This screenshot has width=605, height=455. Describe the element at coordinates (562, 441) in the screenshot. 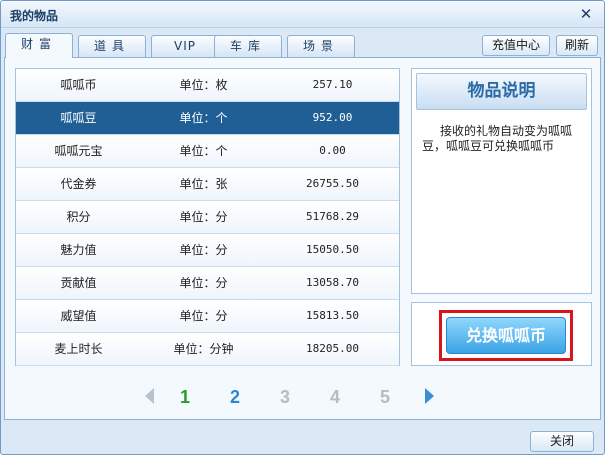

I see `close-button: 关闭` at that location.